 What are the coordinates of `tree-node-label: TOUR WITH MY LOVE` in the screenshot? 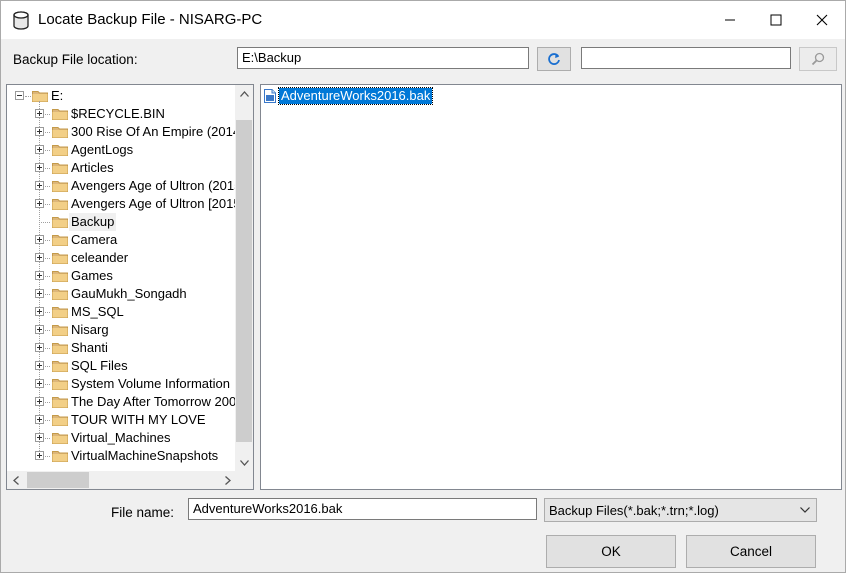 It's located at (138, 419).